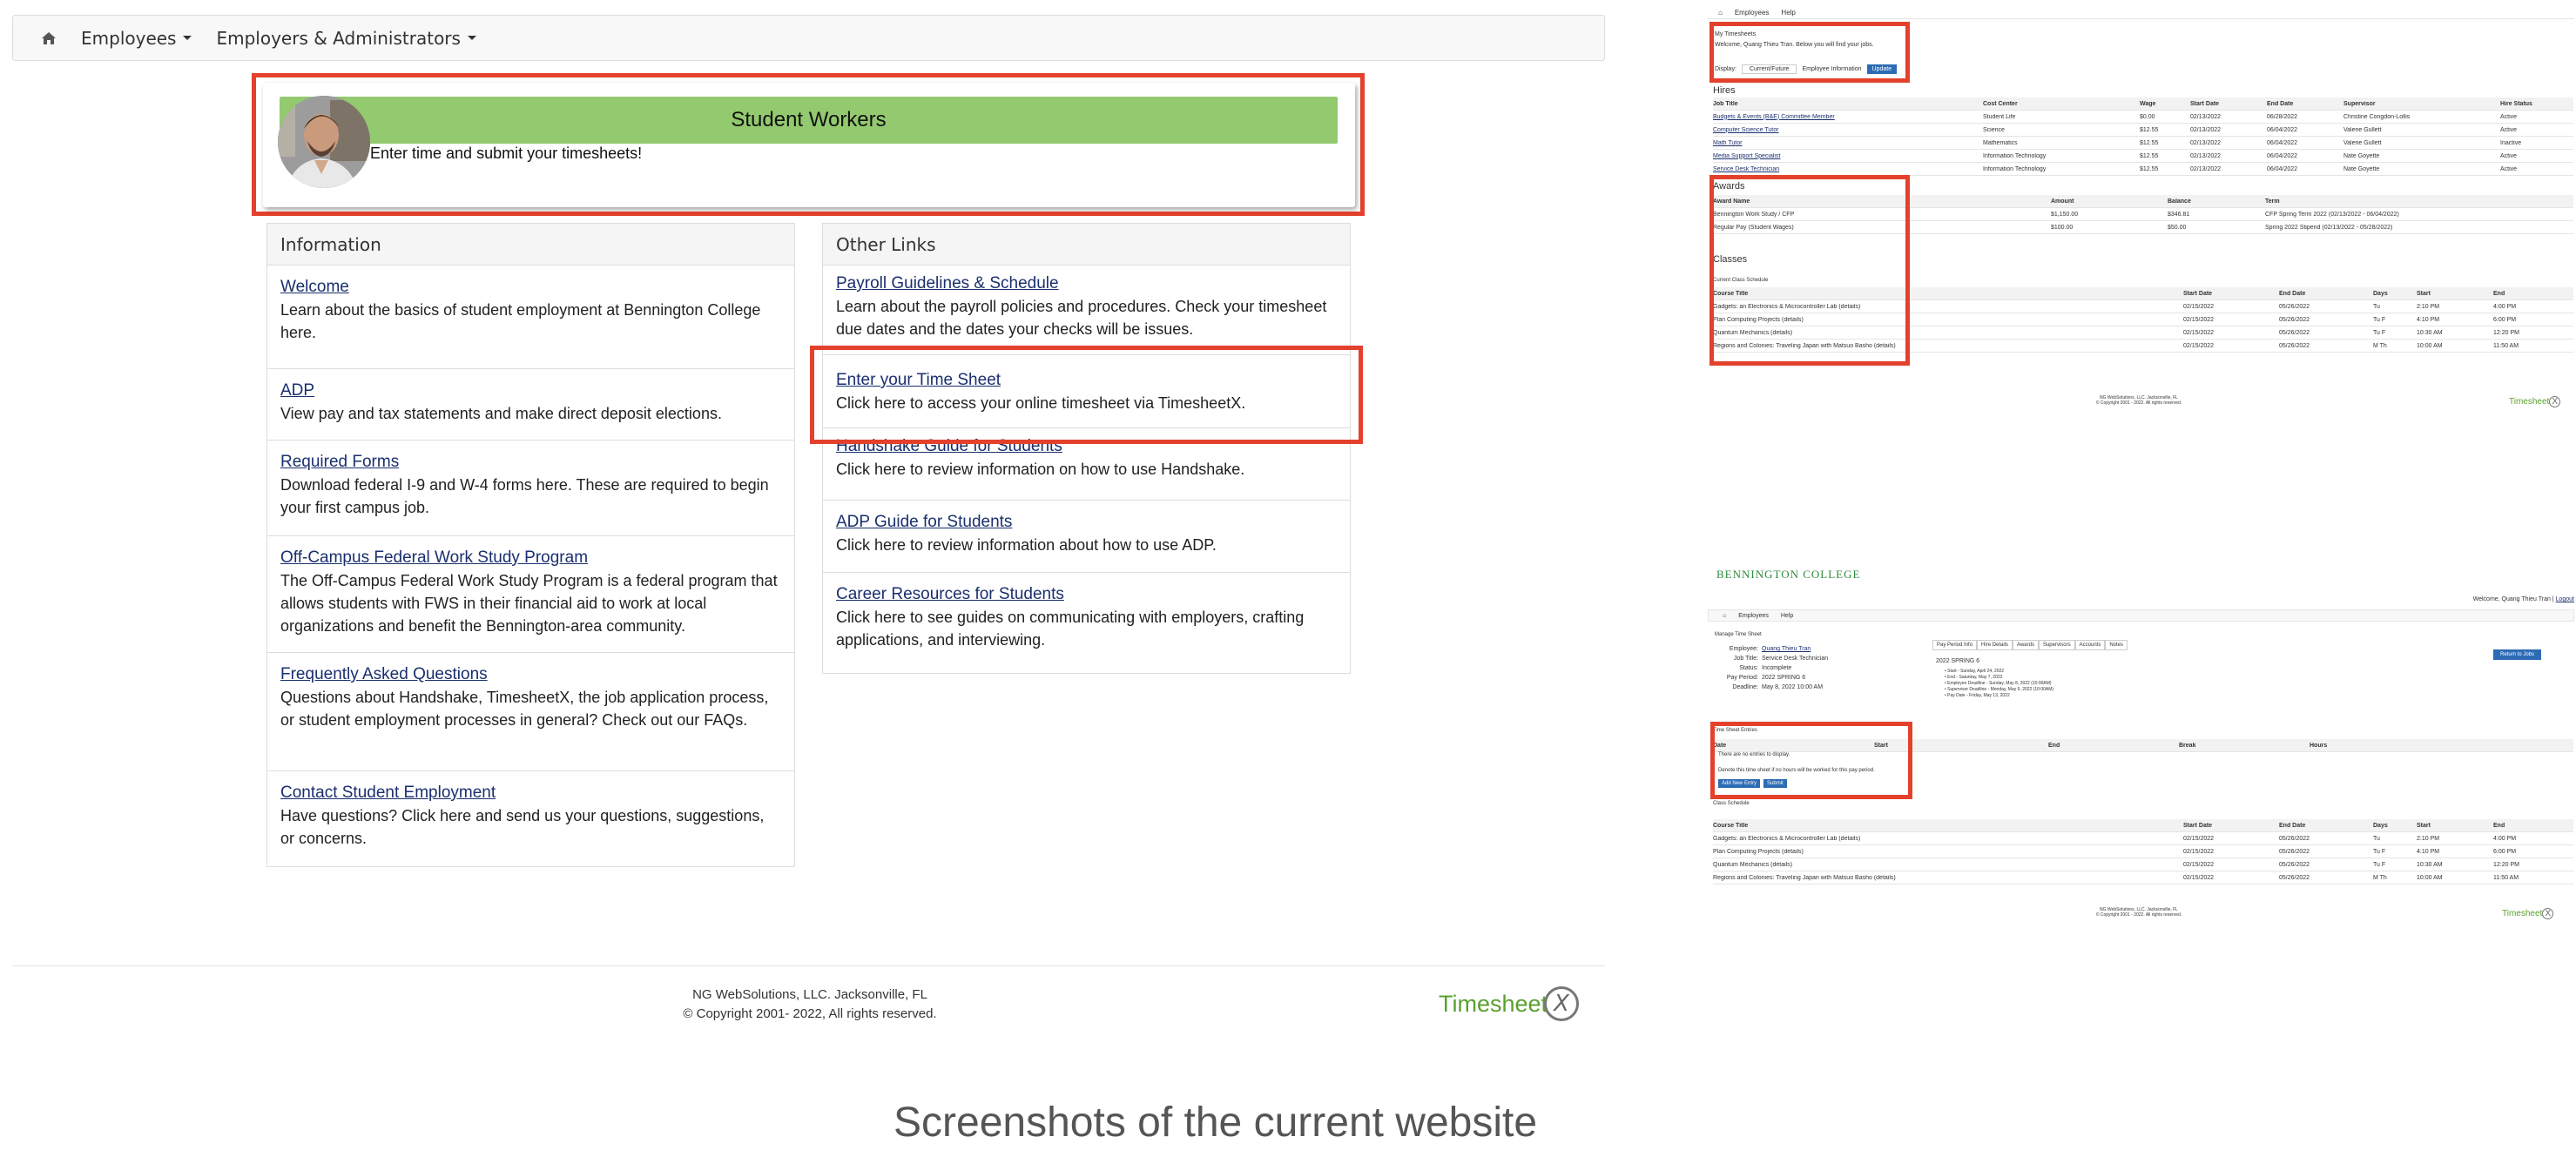  What do you see at coordinates (346, 39) in the screenshot?
I see `nav-employers: Employers & Administrators` at bounding box center [346, 39].